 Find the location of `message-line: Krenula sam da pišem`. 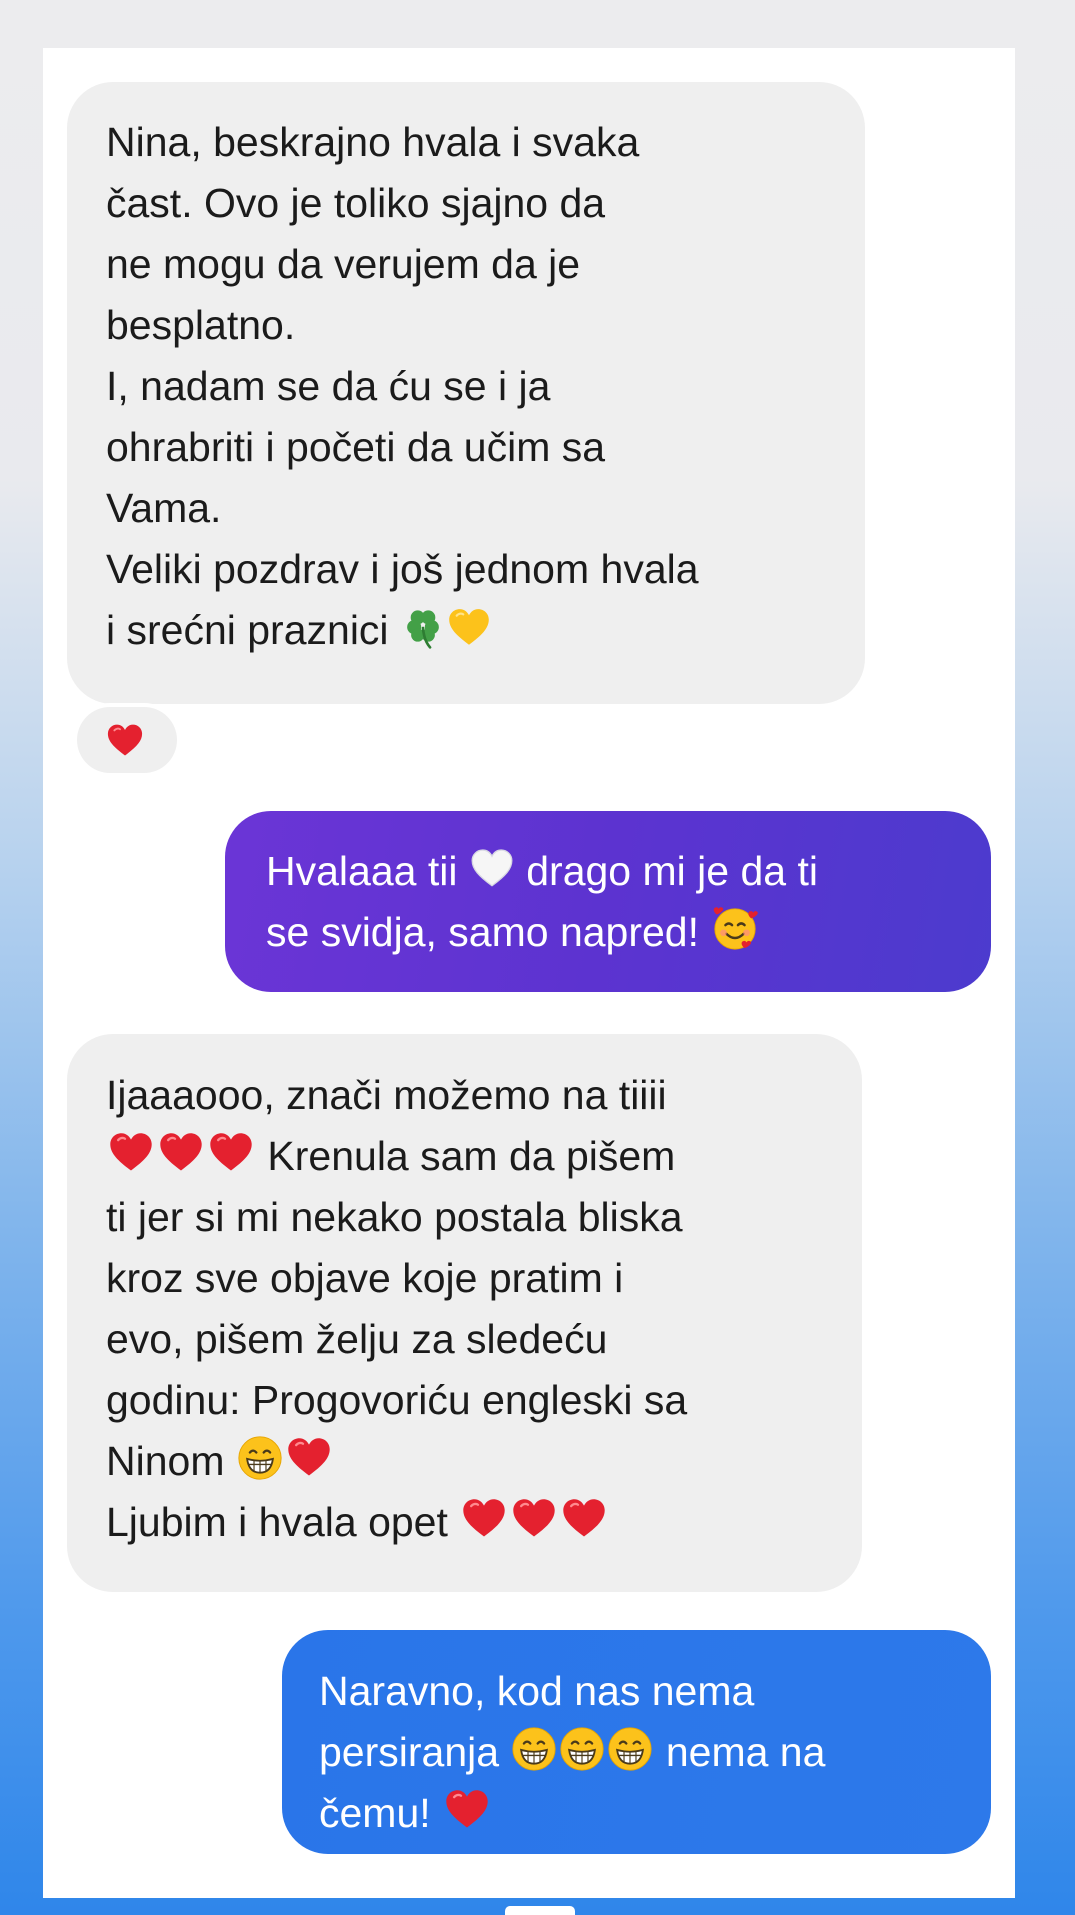

message-line: Krenula sam da pišem is located at coordinates (471, 1156).